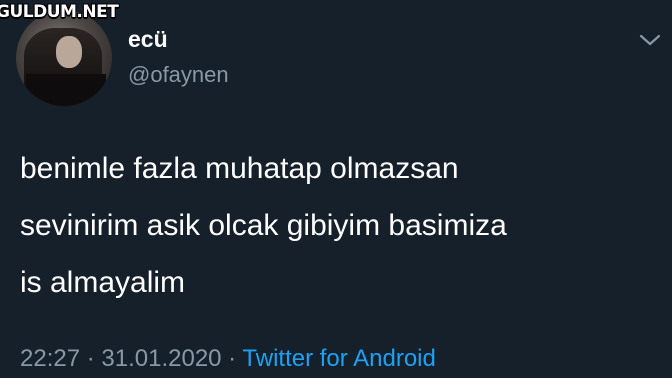  I want to click on watermark-logo: GULDUM.NET, so click(59, 12).